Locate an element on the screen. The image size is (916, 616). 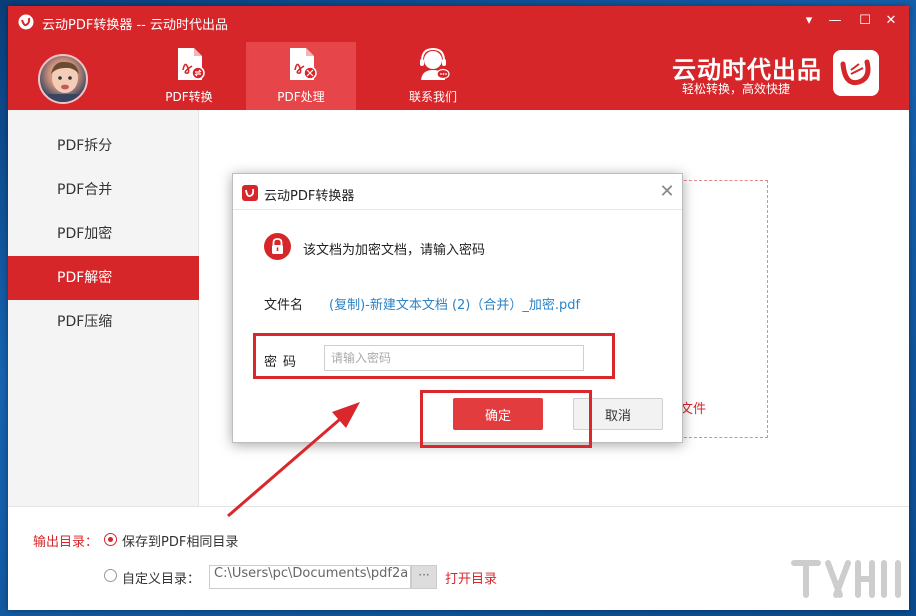
dialog-close-button: ✕ is located at coordinates (667, 192).